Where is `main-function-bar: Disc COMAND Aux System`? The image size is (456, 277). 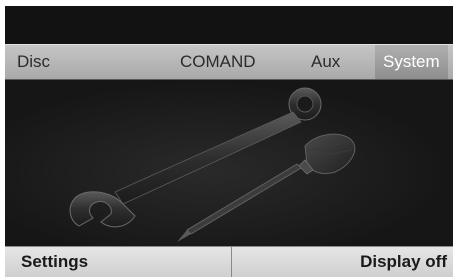 main-function-bar: Disc COMAND Aux System is located at coordinates (229, 62).